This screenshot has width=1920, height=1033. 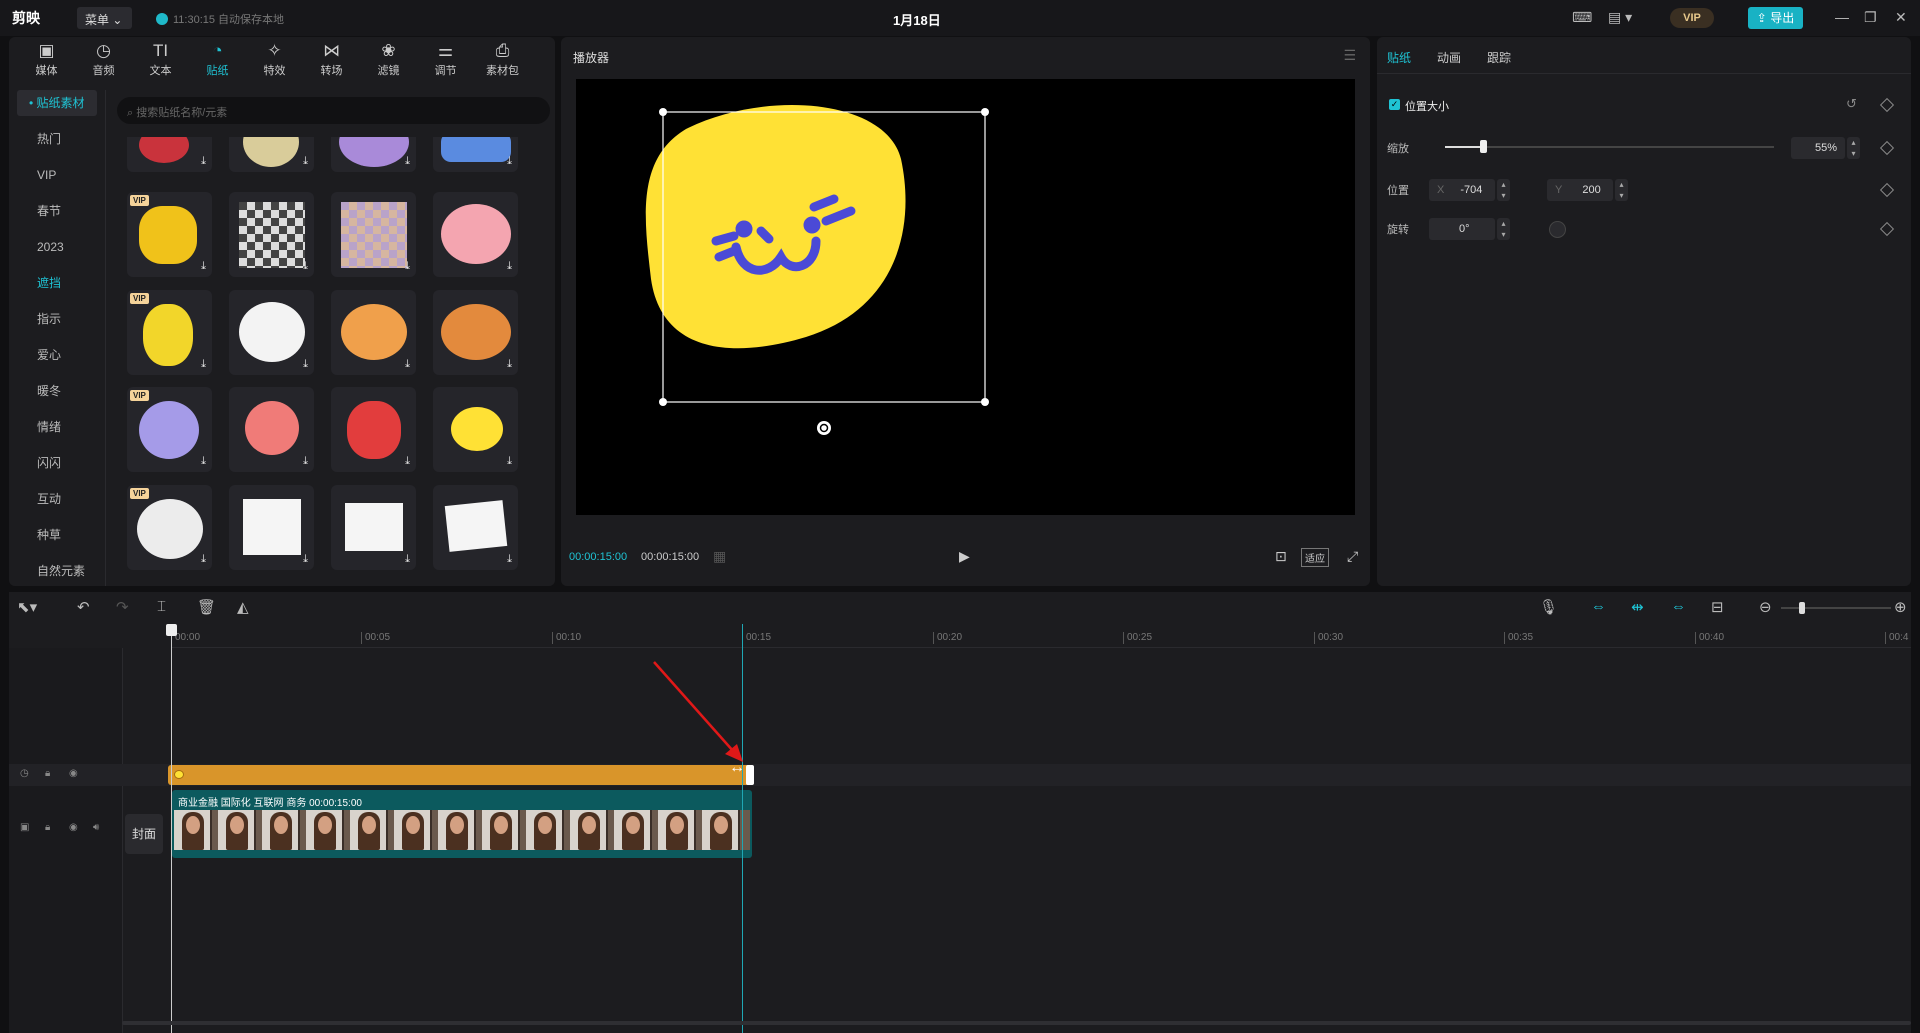 I want to click on scale-stepper: ▴ ▾, so click(x=1853, y=148).